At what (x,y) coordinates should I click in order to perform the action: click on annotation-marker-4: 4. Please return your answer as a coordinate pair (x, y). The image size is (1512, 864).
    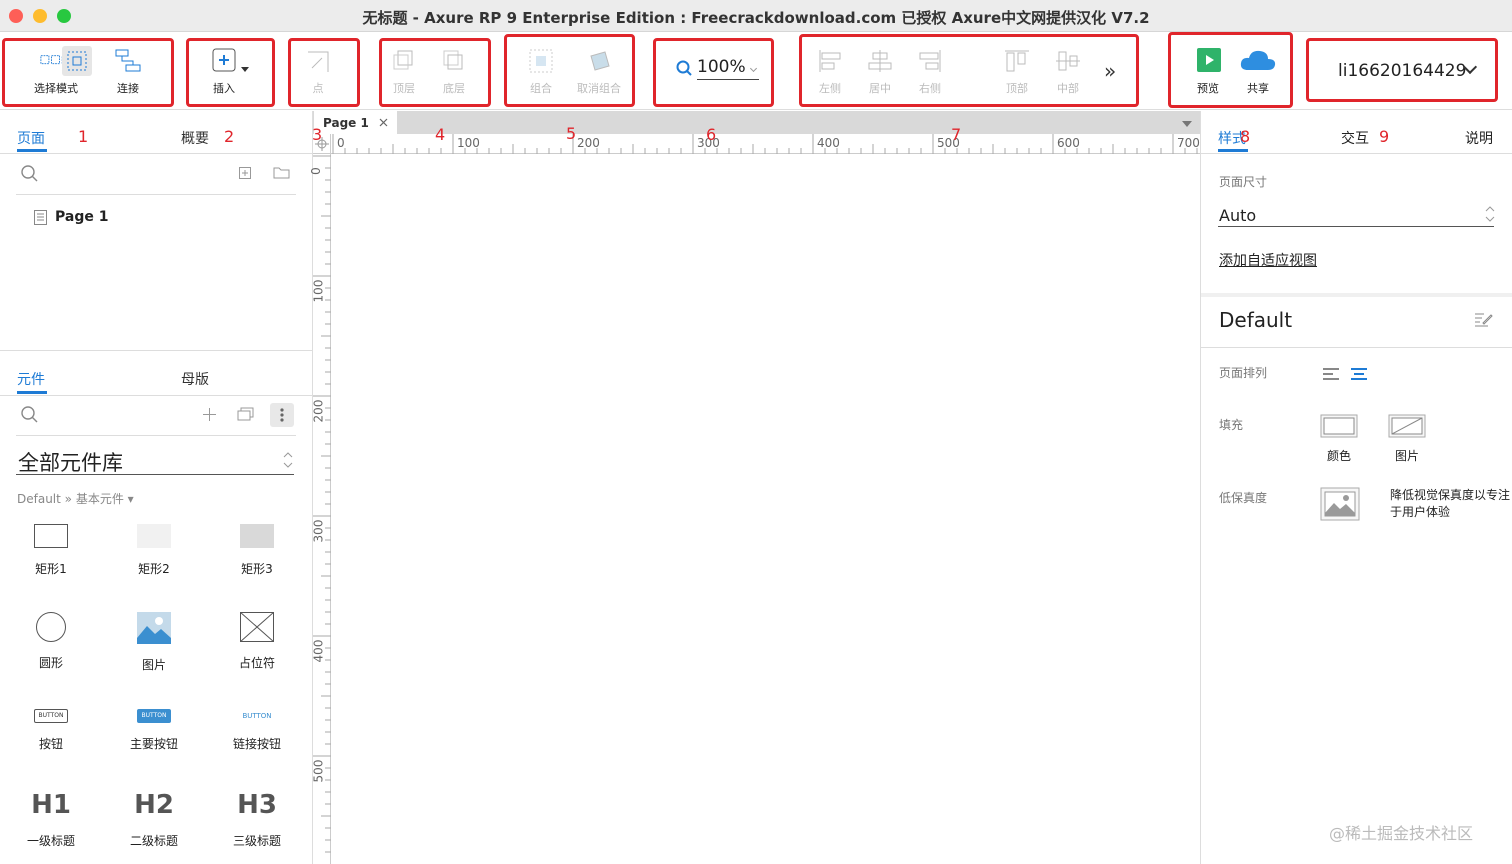
    Looking at the image, I should click on (440, 134).